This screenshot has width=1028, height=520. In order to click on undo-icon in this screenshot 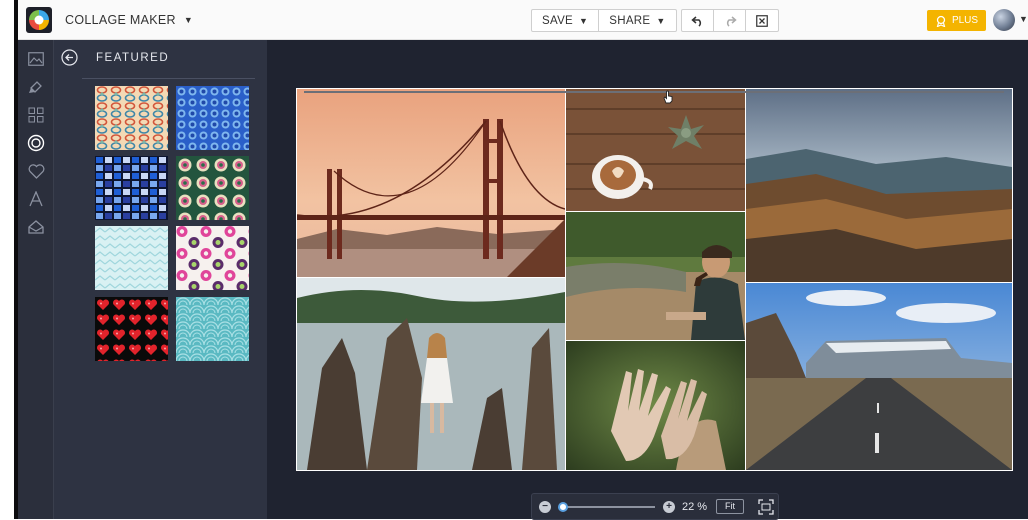, I will do `click(695, 21)`.